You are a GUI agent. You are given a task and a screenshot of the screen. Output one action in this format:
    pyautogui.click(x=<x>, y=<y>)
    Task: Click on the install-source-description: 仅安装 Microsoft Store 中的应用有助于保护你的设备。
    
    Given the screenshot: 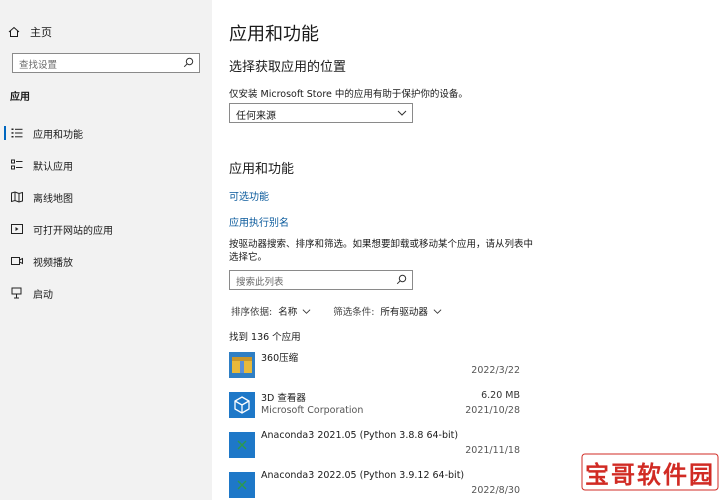 What is the action you would take?
    pyautogui.click(x=348, y=94)
    